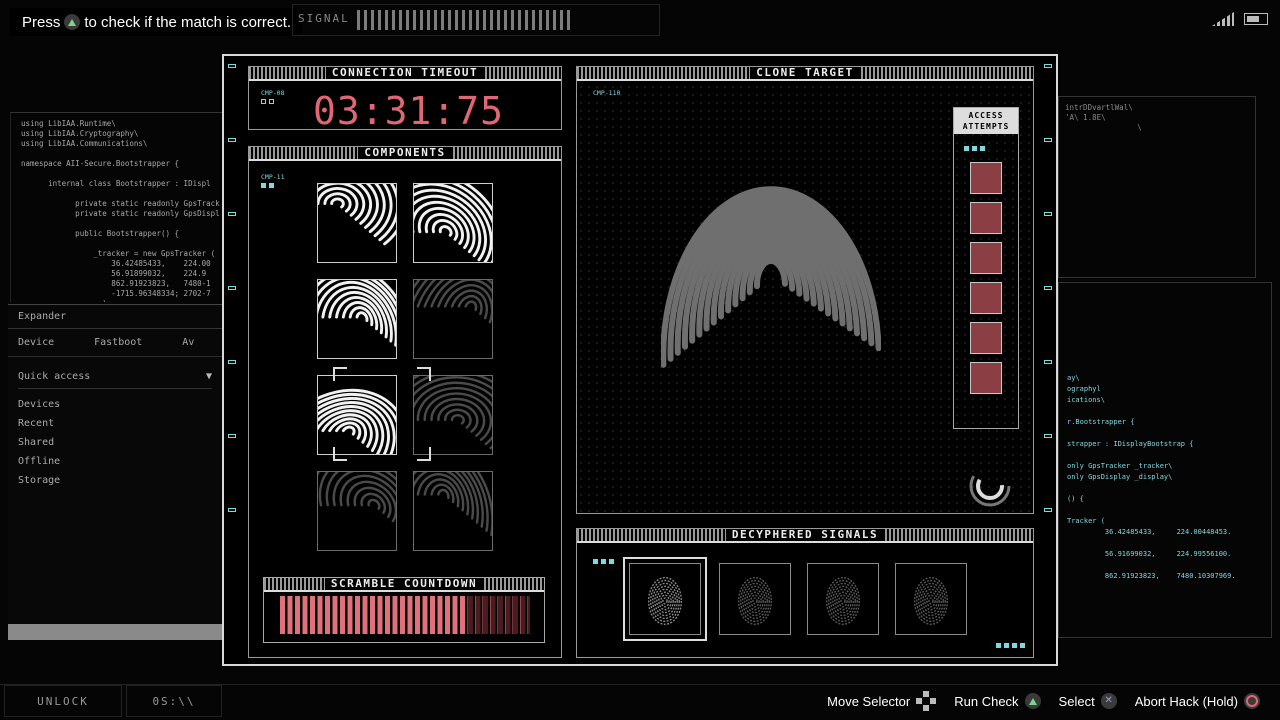 The width and height of the screenshot is (1280, 720). What do you see at coordinates (603, 561) in the screenshot?
I see `signals-dots` at bounding box center [603, 561].